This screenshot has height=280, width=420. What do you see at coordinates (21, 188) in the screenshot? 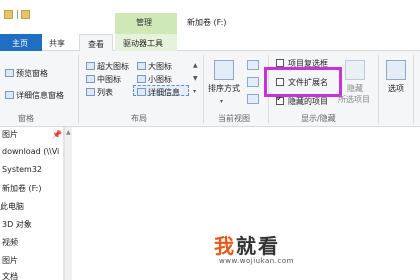
I see `nav-item-new-volume: 新加卷 (F:)` at bounding box center [21, 188].